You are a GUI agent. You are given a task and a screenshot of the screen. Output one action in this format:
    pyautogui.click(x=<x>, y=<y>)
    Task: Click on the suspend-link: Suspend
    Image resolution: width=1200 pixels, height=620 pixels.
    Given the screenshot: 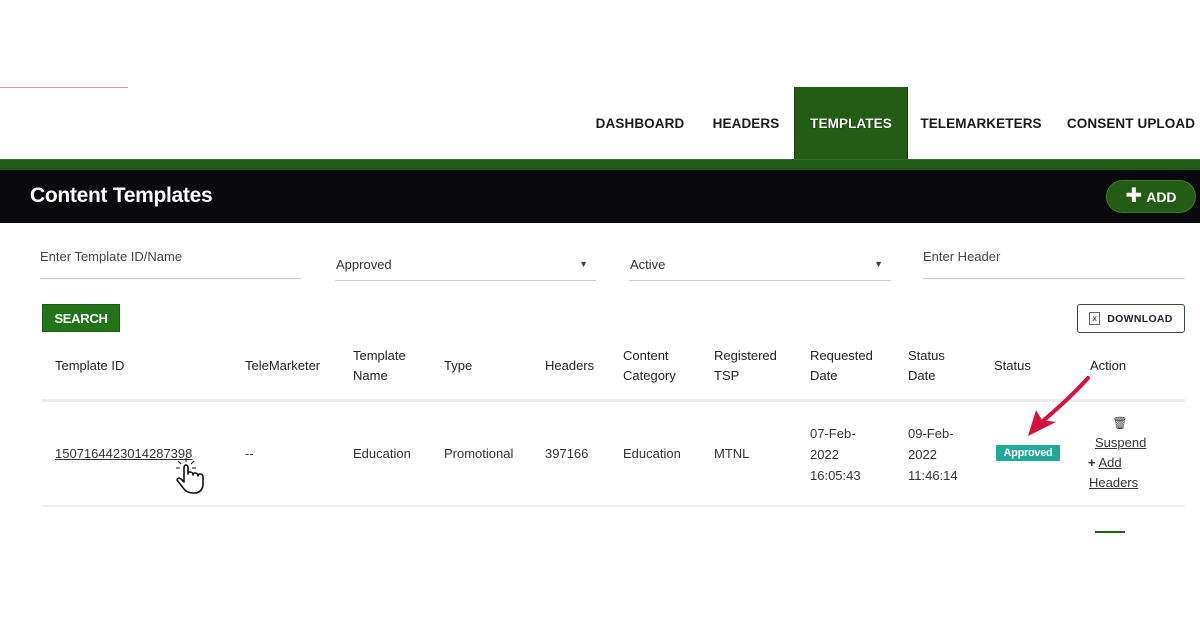 What is the action you would take?
    pyautogui.click(x=1120, y=442)
    